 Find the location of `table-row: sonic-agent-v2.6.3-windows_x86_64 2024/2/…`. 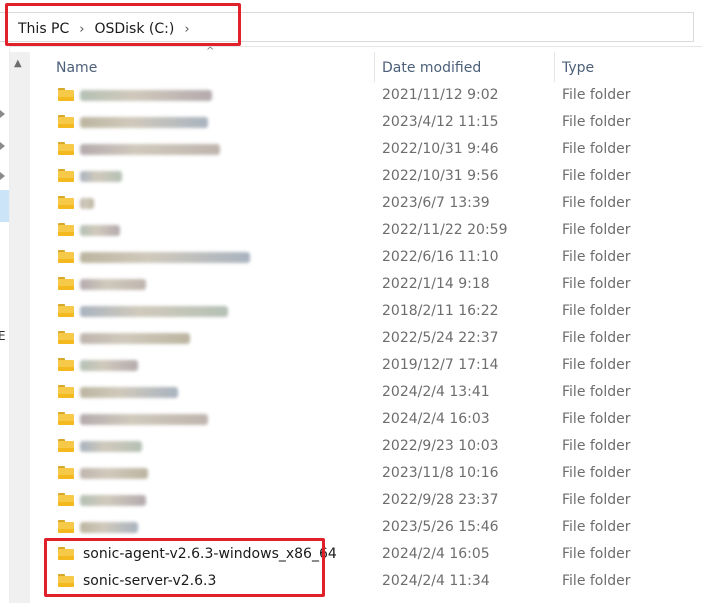

table-row: sonic-agent-v2.6.3-windows_x86_64 2024/2/… is located at coordinates (371, 554).